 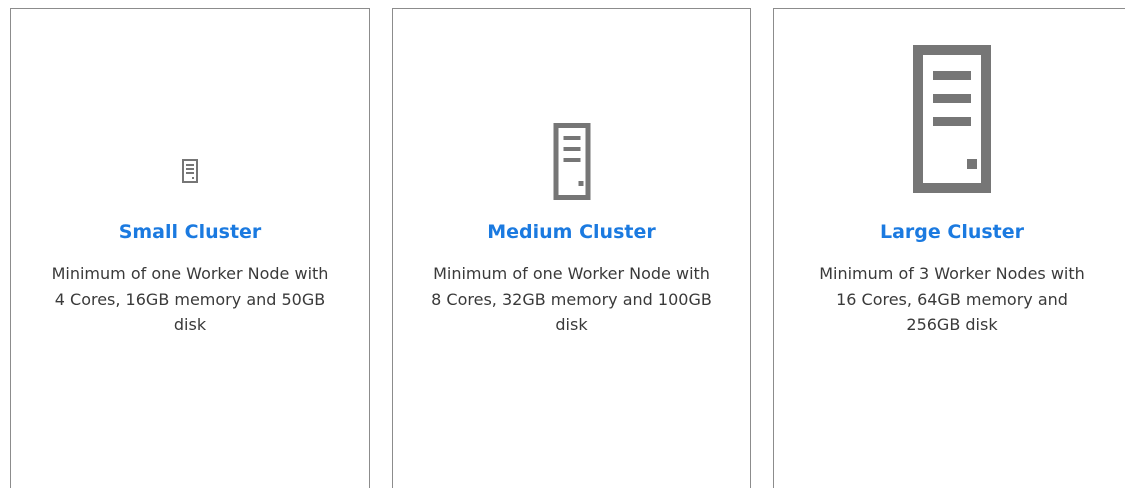 I want to click on description-line: Minimum of 3 Worker Nodes with, so click(x=952, y=273).